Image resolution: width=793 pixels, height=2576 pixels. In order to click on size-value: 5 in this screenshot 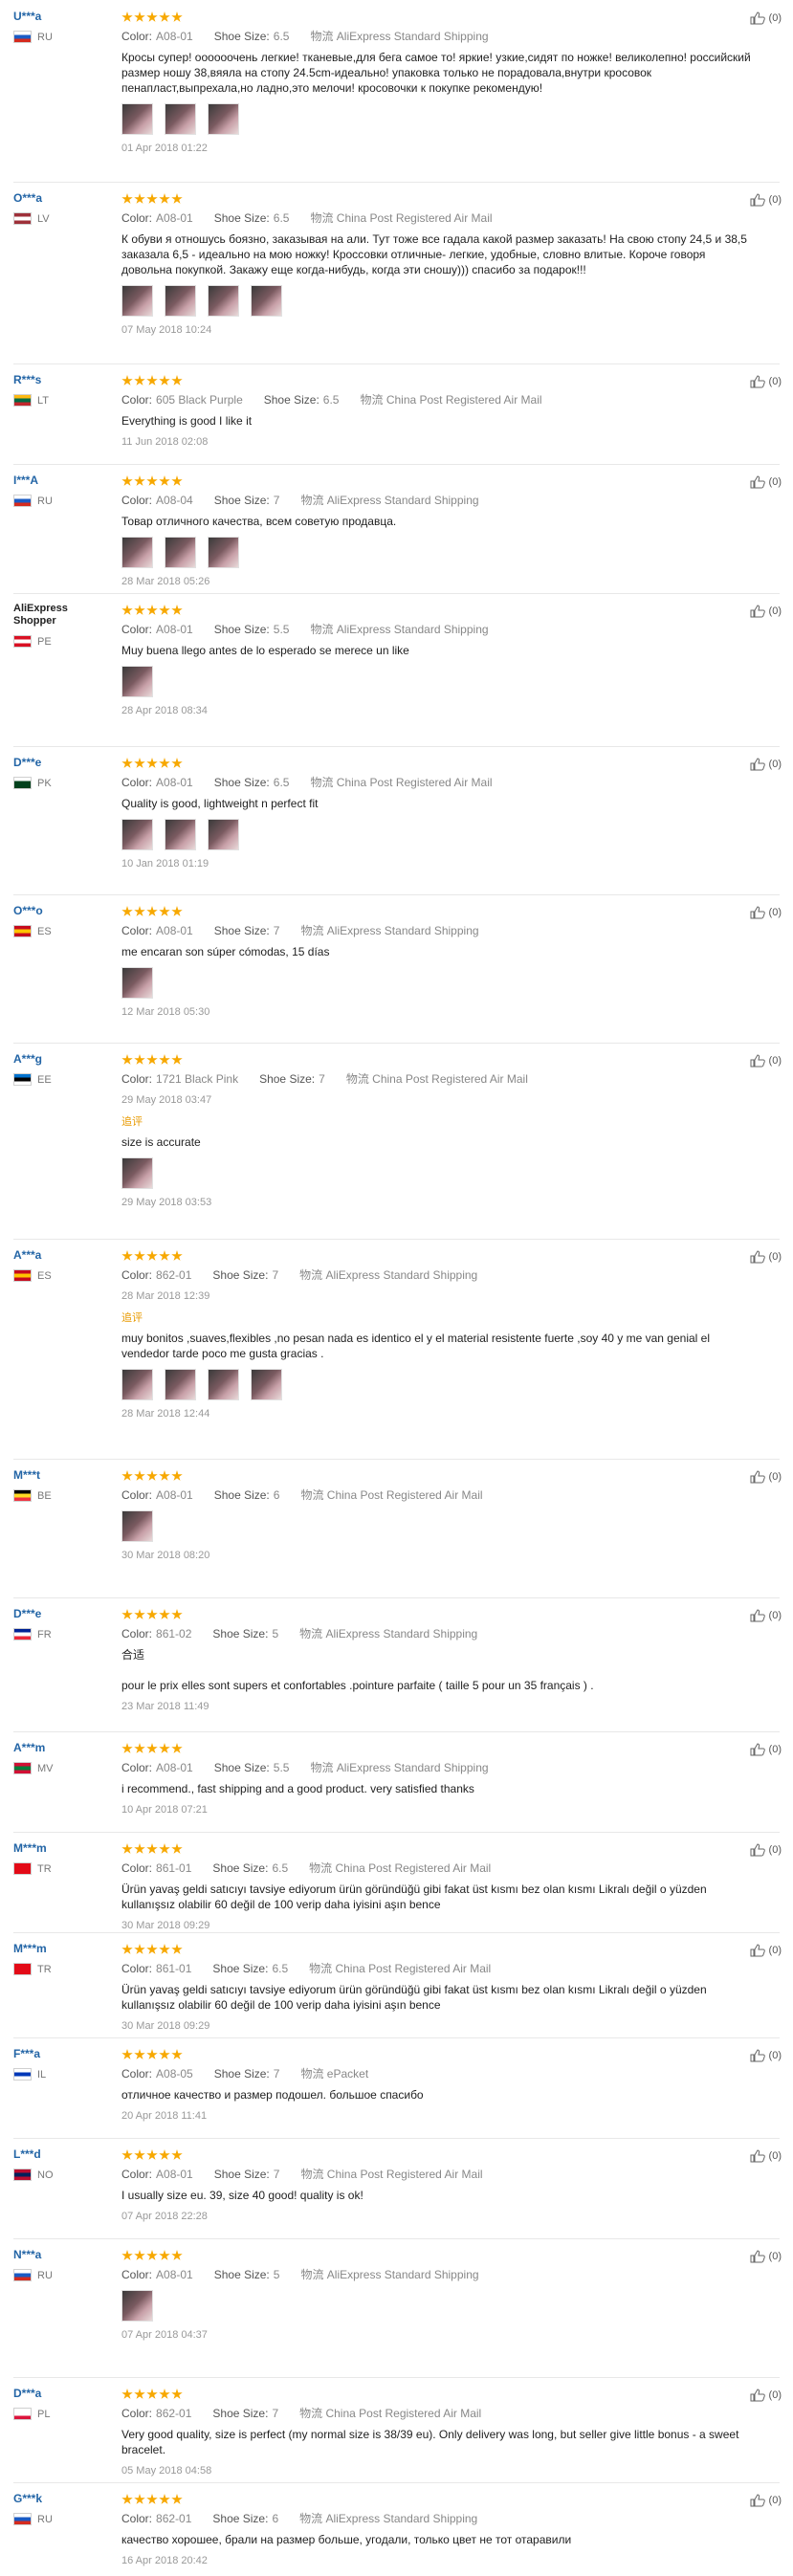, I will do `click(276, 2275)`.